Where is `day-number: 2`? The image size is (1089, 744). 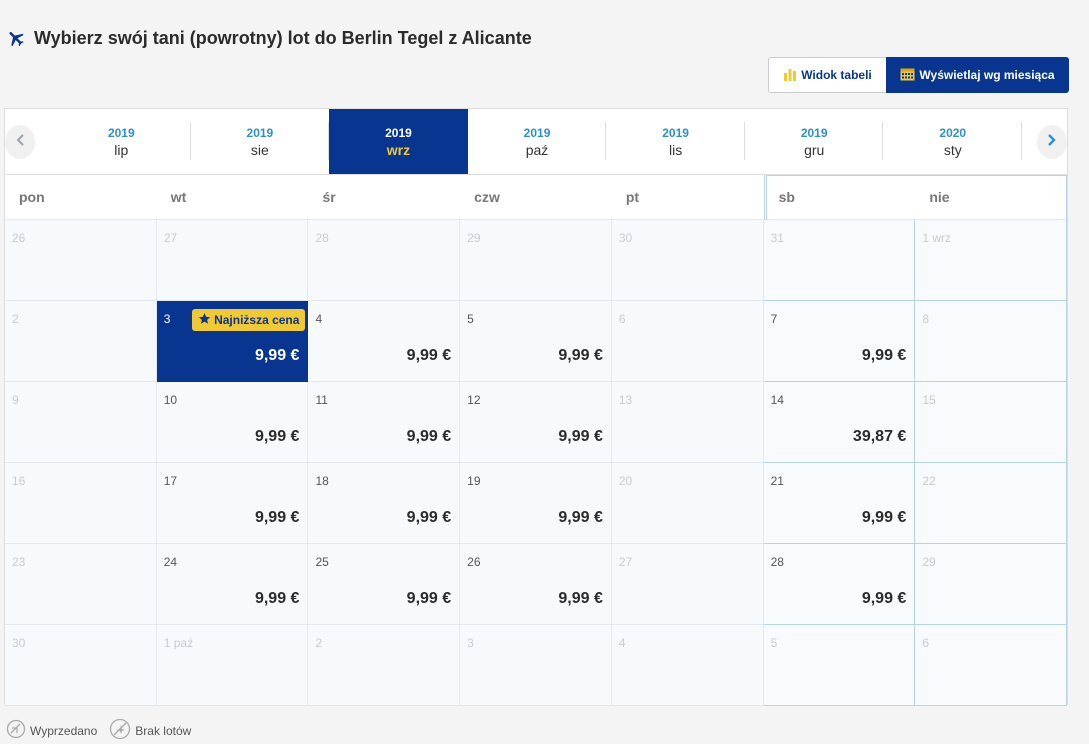 day-number: 2 is located at coordinates (15, 319).